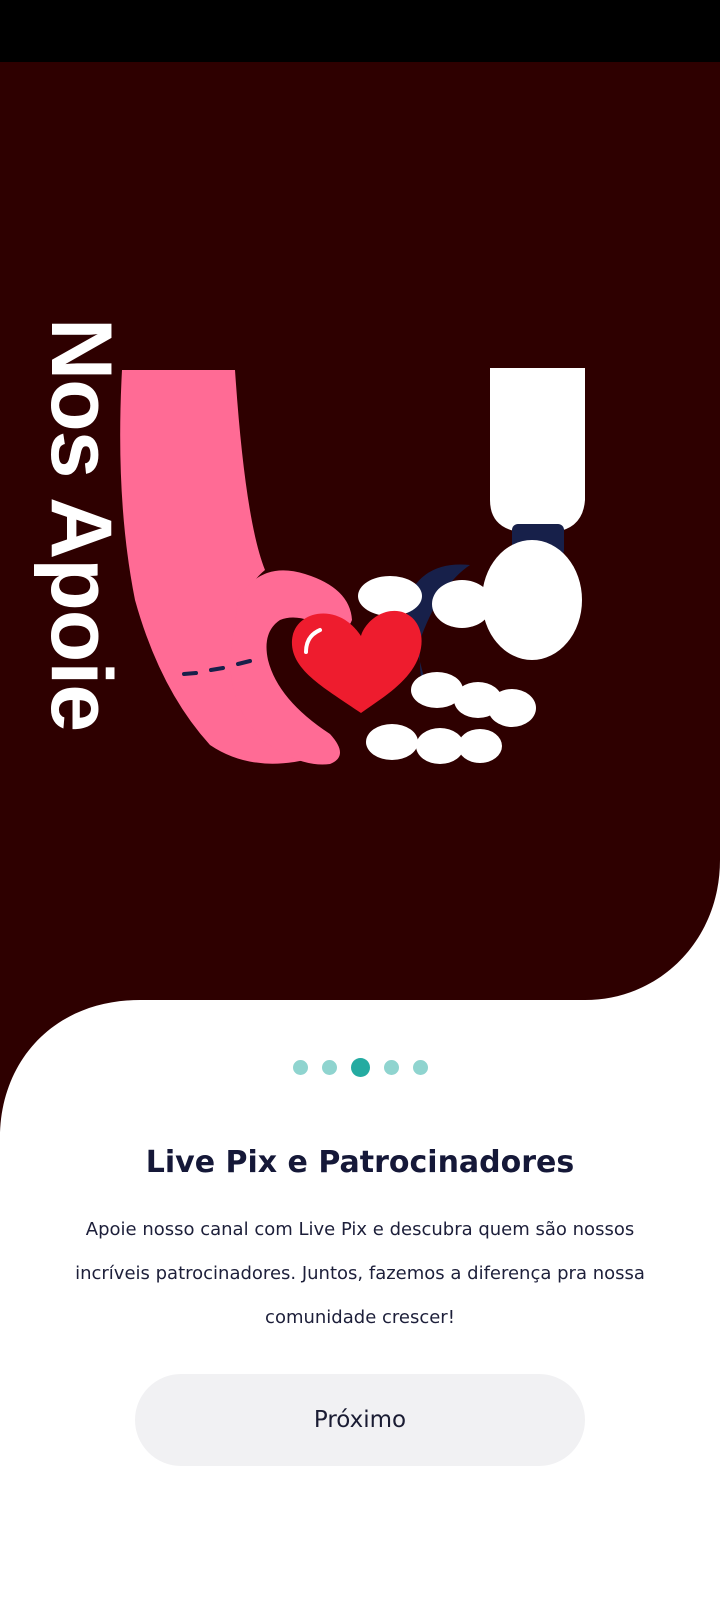 The width and height of the screenshot is (720, 1600). I want to click on slide-title: Live Pix e Patrocinadores, so click(360, 1162).